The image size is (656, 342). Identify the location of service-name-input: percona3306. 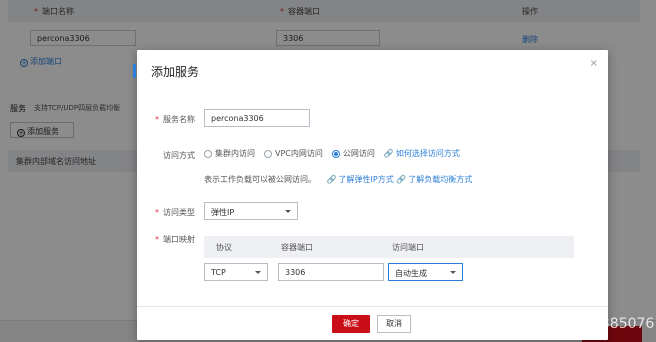
(257, 118).